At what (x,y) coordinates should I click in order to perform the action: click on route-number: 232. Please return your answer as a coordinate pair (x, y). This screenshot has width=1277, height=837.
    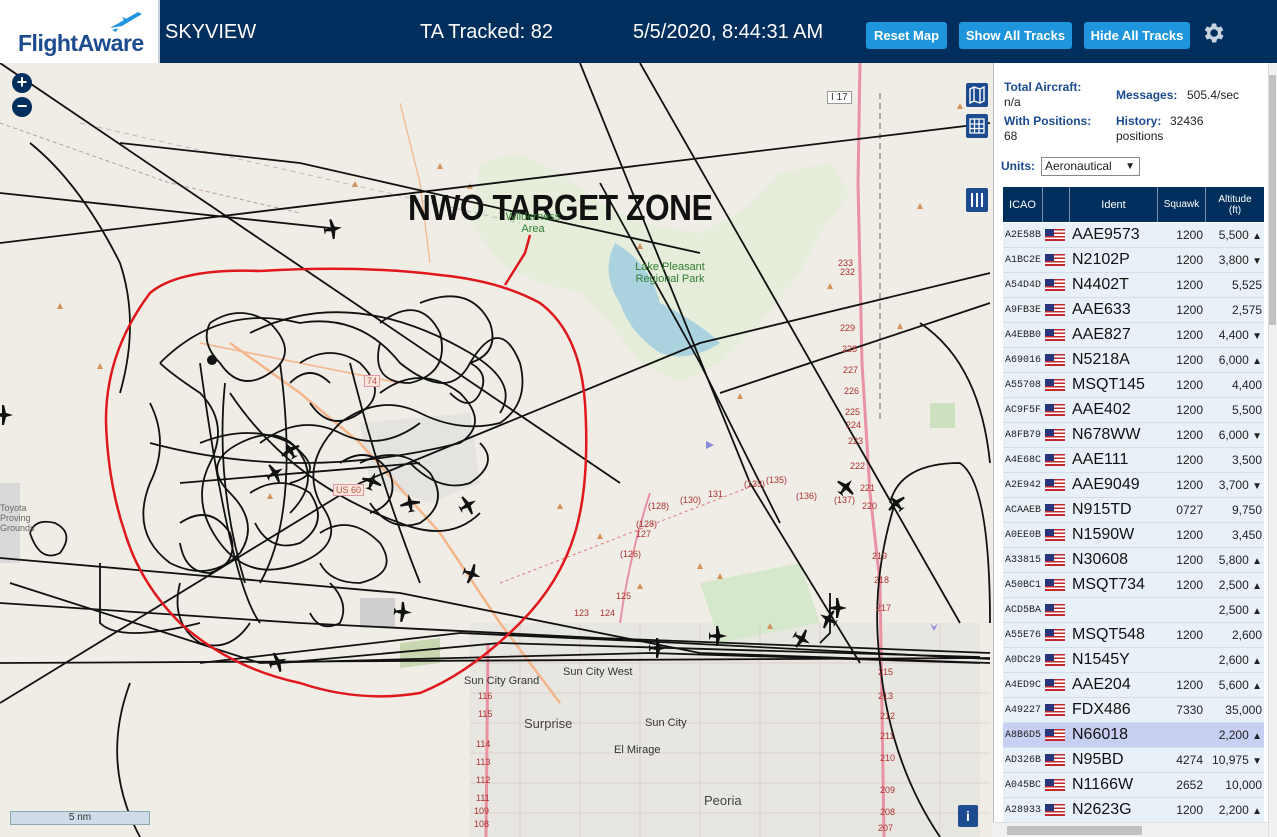
    Looking at the image, I should click on (848, 272).